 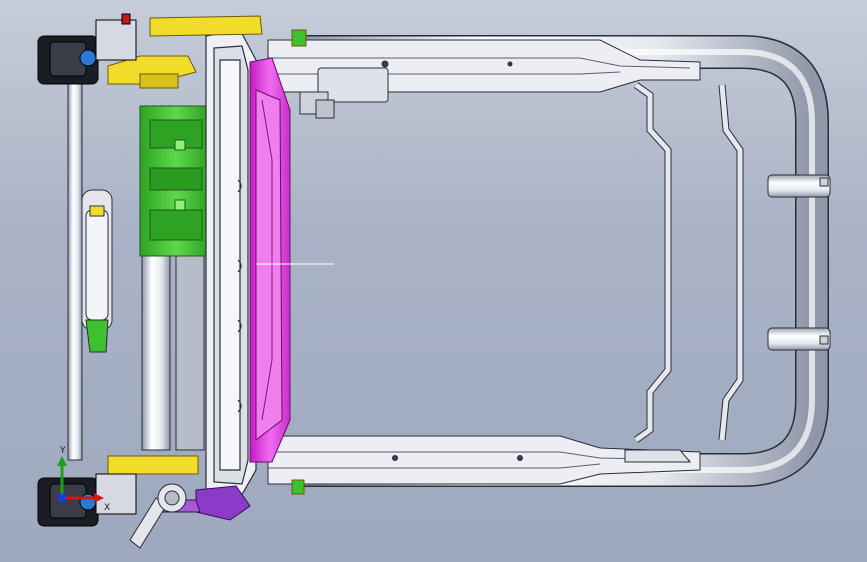 What do you see at coordinates (176, 181) in the screenshot?
I see `green-bracket` at bounding box center [176, 181].